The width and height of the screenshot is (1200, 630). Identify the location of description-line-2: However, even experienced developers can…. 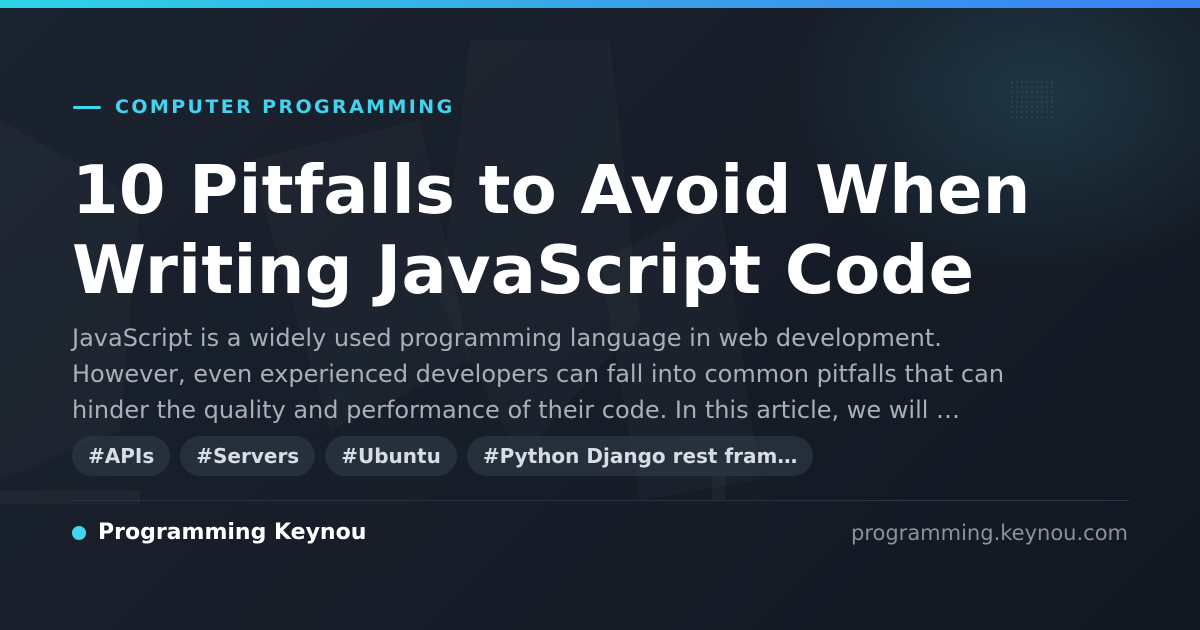
(538, 374).